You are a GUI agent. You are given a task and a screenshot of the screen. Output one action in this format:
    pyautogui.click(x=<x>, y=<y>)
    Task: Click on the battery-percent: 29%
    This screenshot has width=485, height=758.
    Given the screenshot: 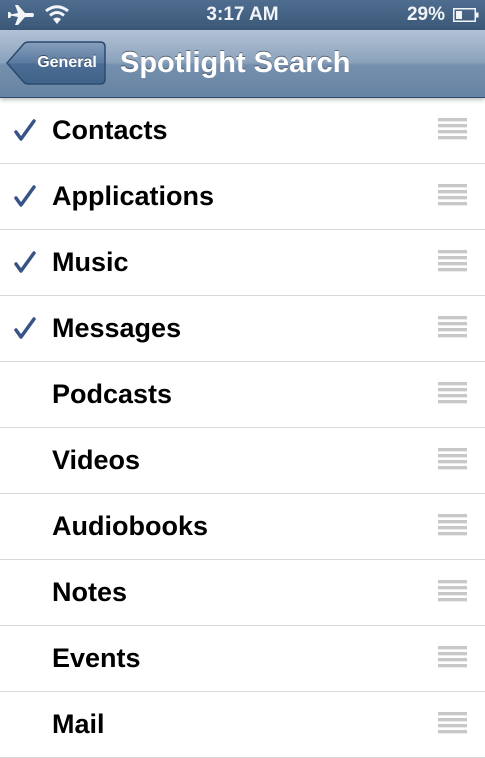 What is the action you would take?
    pyautogui.click(x=425, y=14)
    